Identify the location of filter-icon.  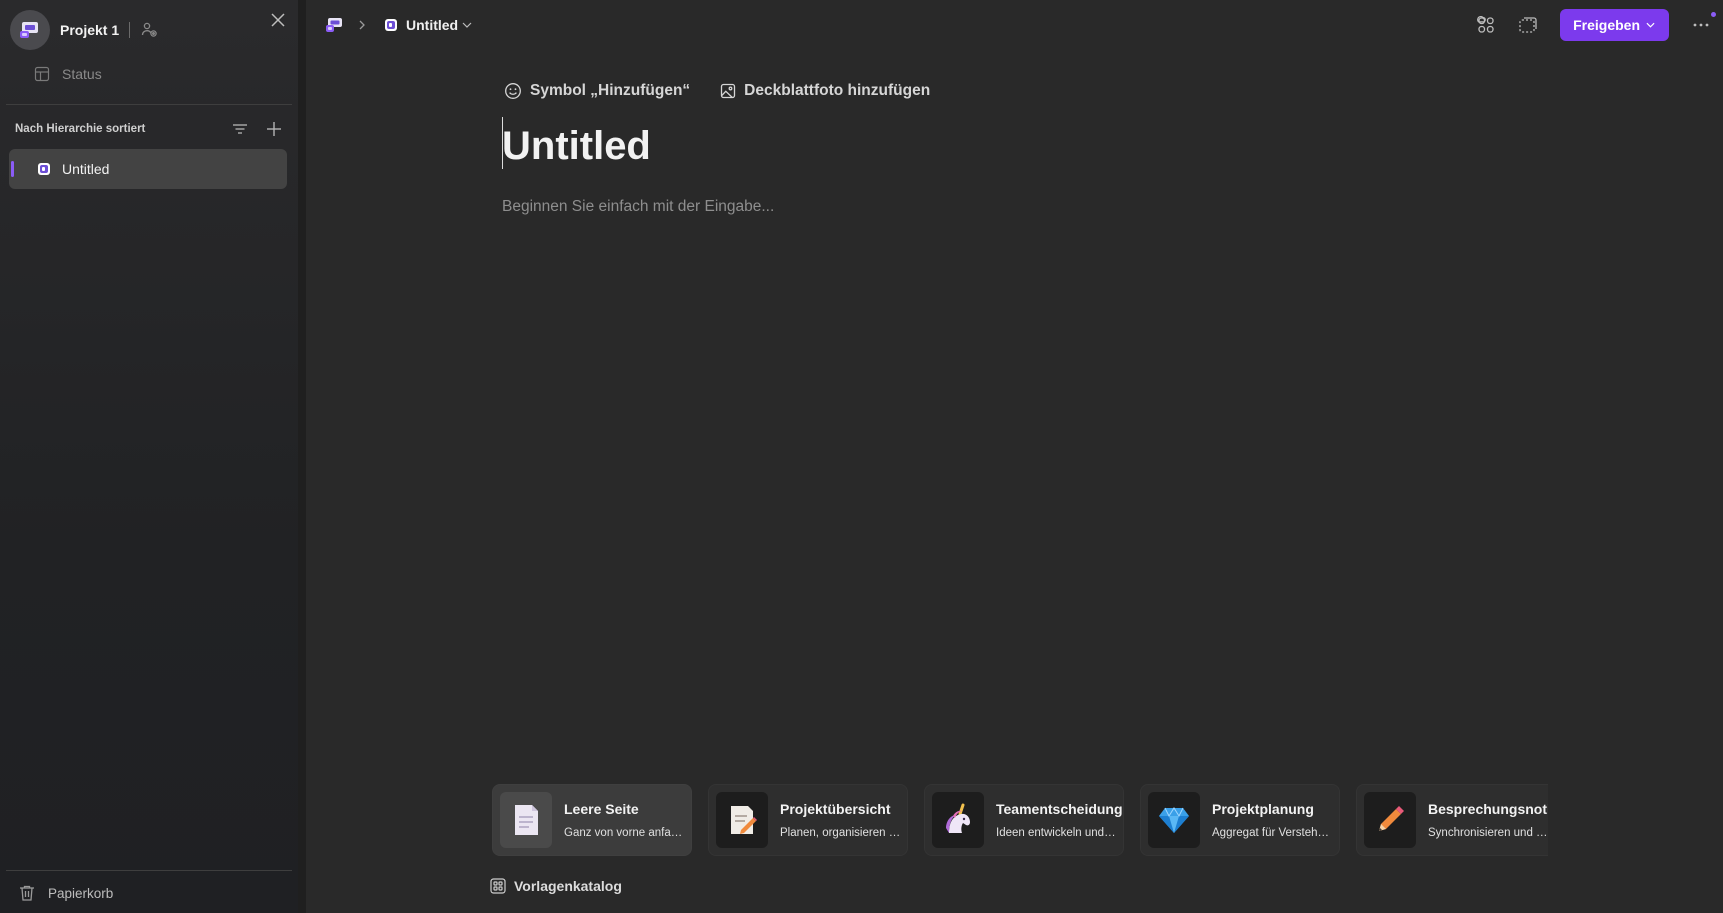
(240, 129).